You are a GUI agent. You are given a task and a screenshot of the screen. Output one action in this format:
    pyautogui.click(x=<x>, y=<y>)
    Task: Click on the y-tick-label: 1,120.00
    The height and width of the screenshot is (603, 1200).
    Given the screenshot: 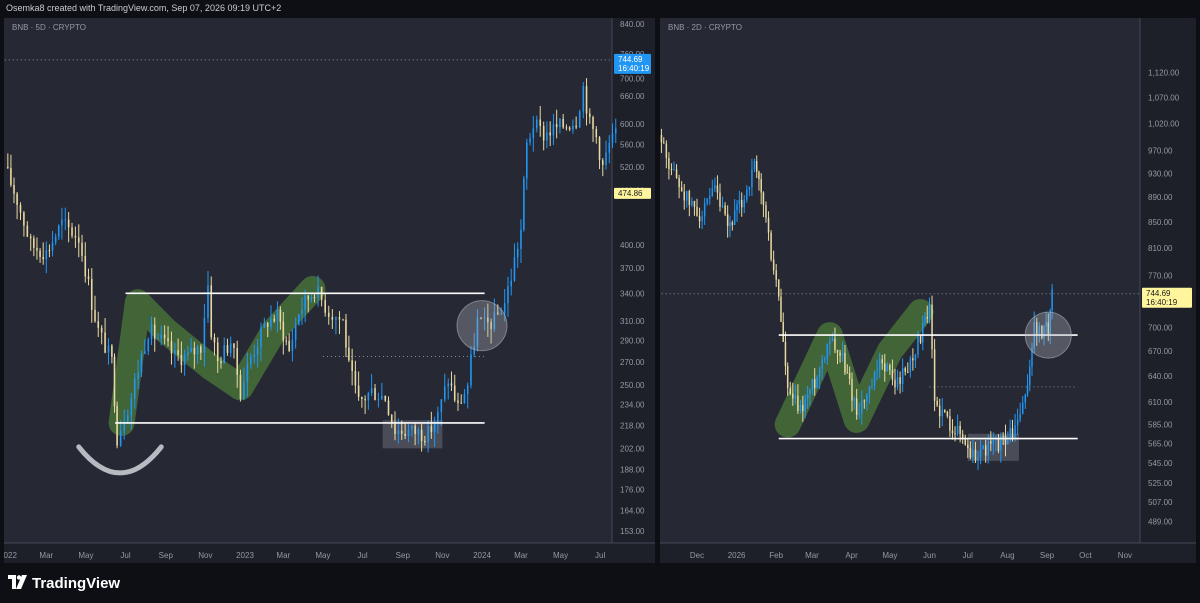 What is the action you would take?
    pyautogui.click(x=1164, y=73)
    